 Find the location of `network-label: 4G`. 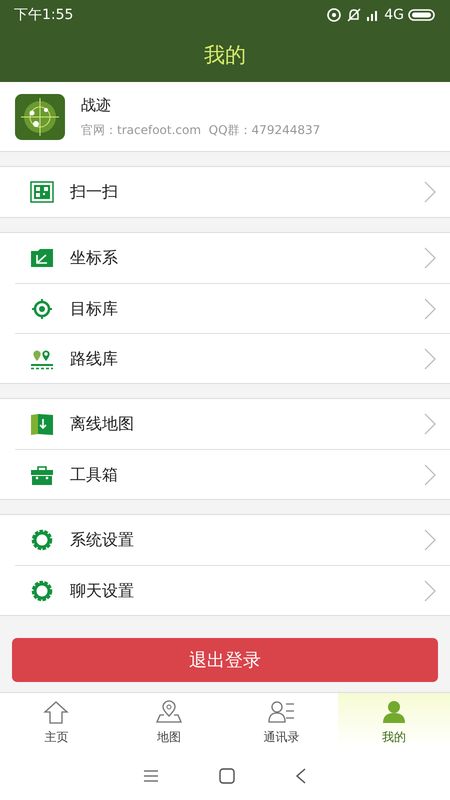

network-label: 4G is located at coordinates (394, 15).